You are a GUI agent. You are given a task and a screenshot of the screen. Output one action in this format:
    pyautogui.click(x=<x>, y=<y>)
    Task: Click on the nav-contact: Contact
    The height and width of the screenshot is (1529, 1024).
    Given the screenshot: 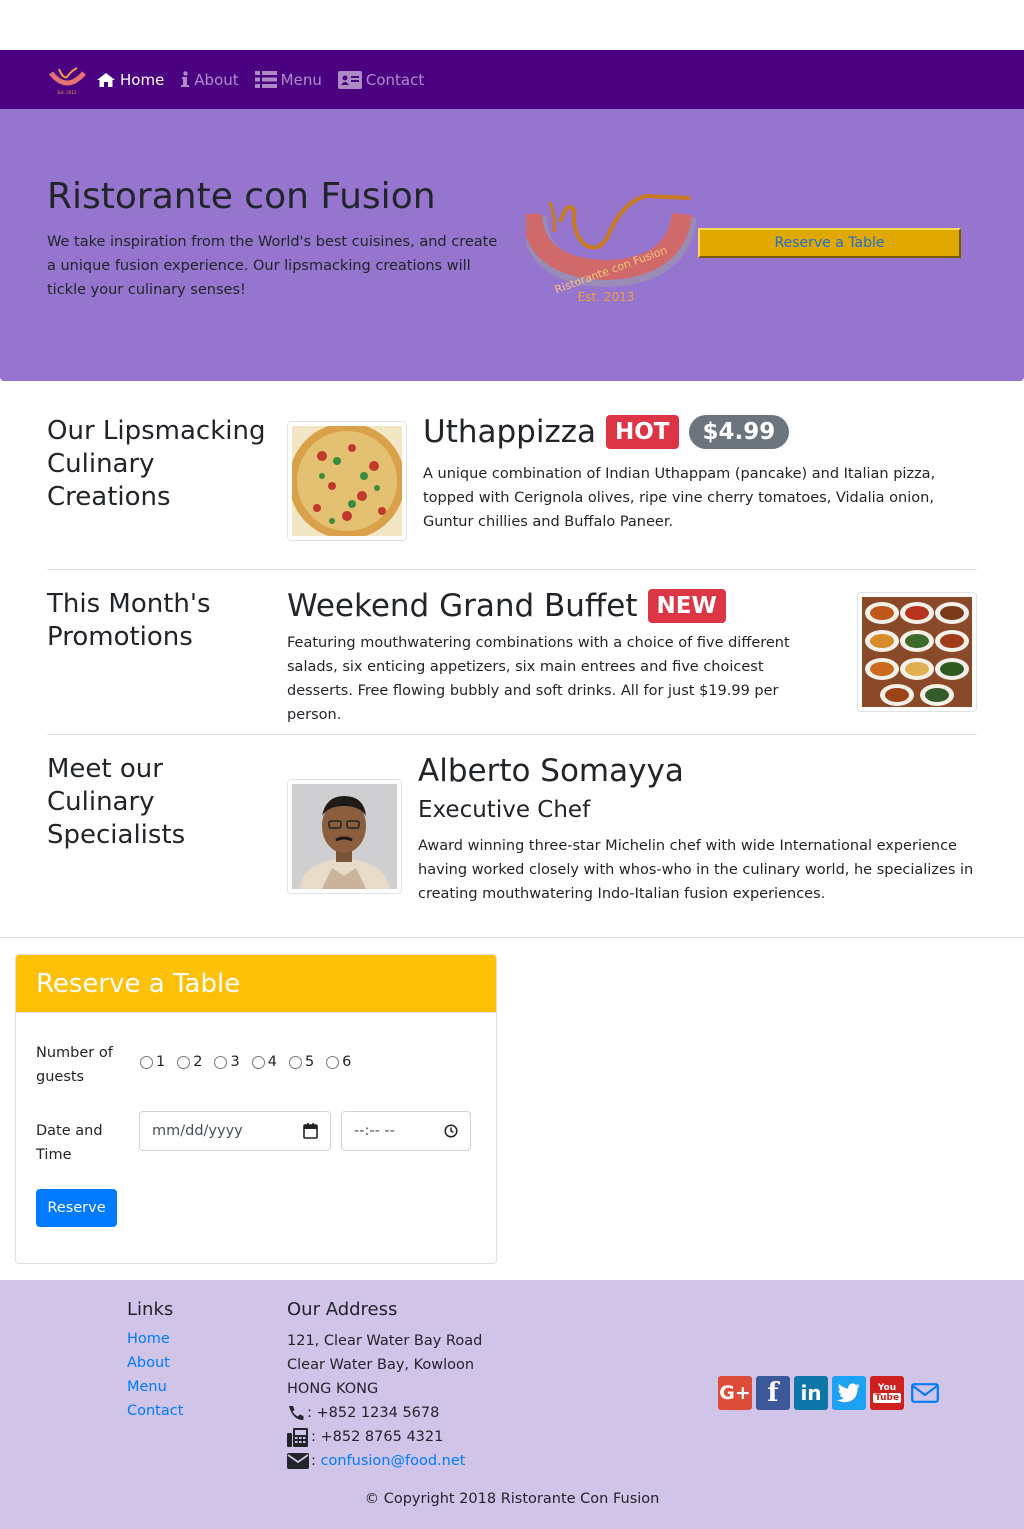 What is the action you would take?
    pyautogui.click(x=381, y=79)
    